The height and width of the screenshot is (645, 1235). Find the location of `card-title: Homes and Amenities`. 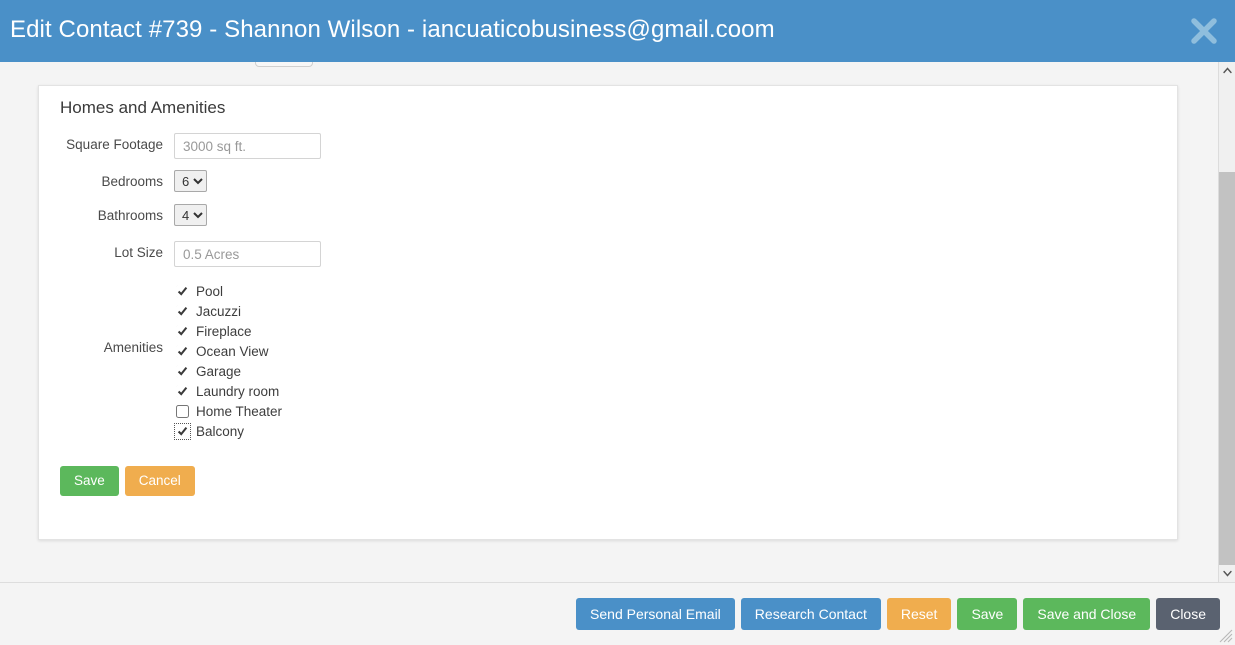

card-title: Homes and Amenities is located at coordinates (143, 107).